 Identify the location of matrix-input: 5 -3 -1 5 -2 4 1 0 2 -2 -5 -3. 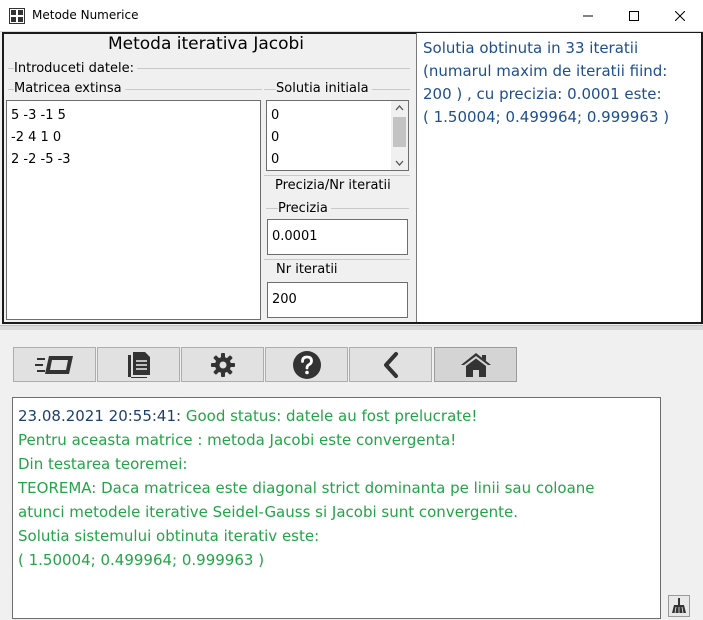
(133, 210).